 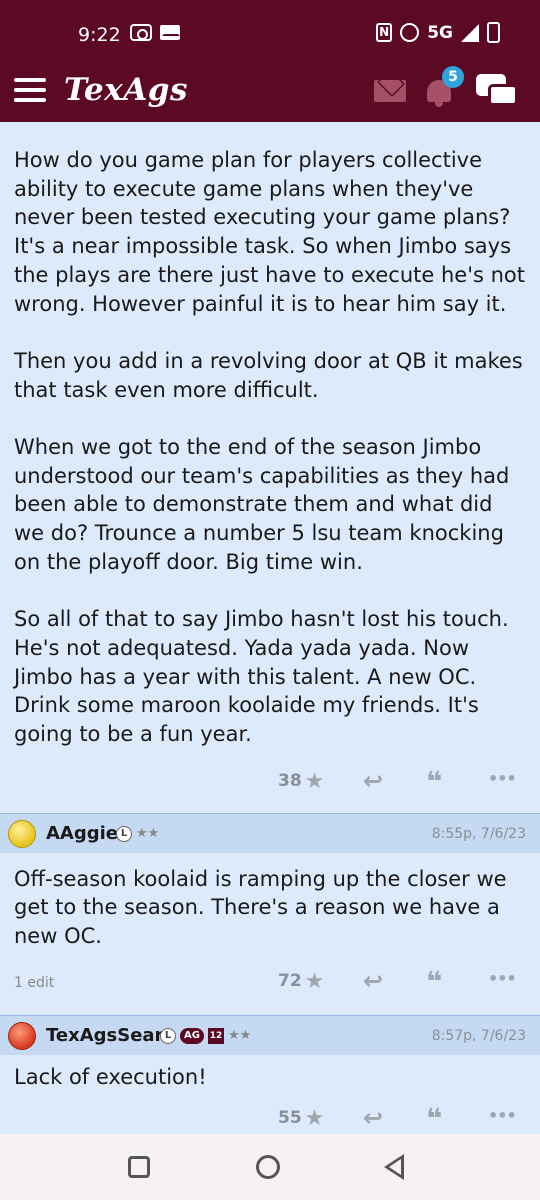 I want to click on post-header: AAggie L ★★ 8:55p, 7/6/23, so click(x=270, y=832).